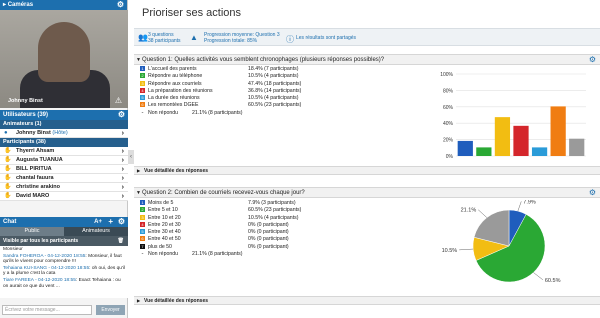  I want to click on animator-row: ● Johnny Binst (Hôte) ›, so click(64, 133).